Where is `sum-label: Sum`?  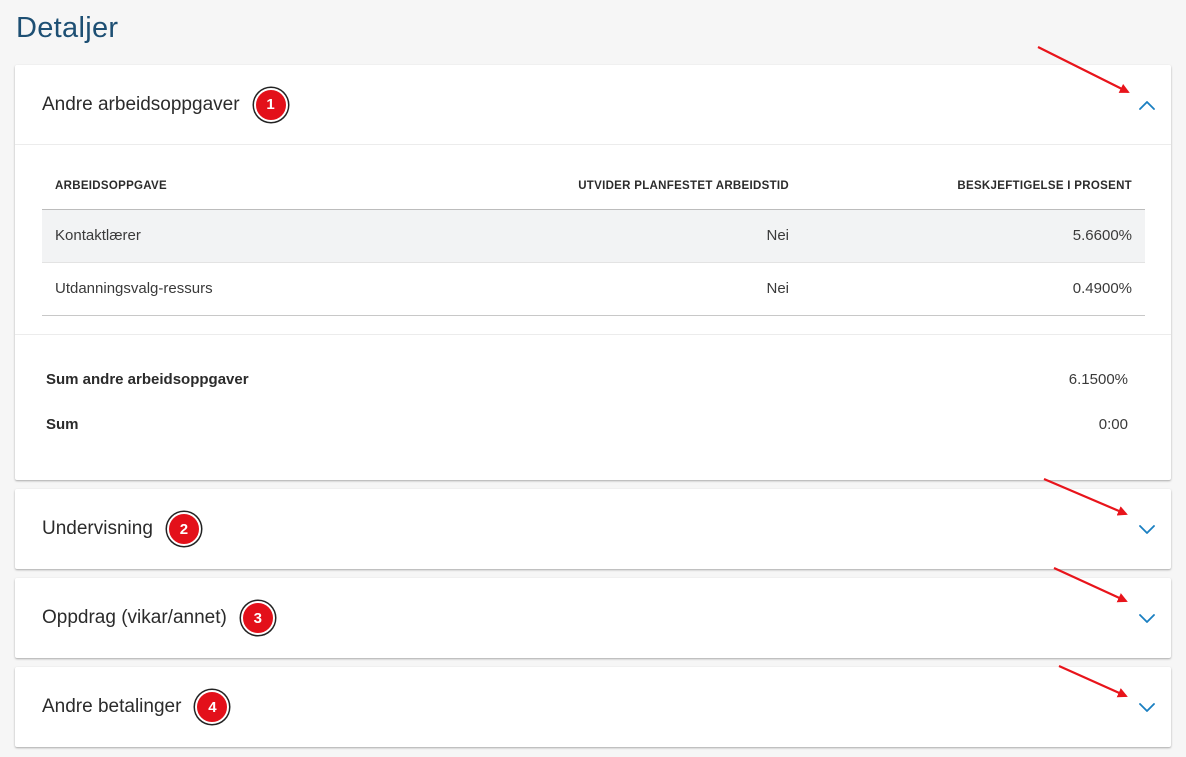
sum-label: Sum is located at coordinates (62, 424).